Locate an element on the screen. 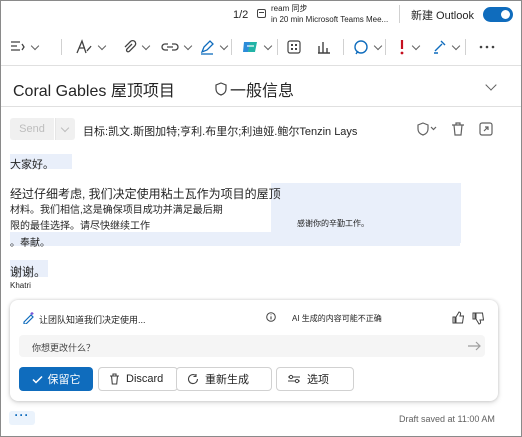 The image size is (522, 437). show-more-button: ··· is located at coordinates (22, 417).